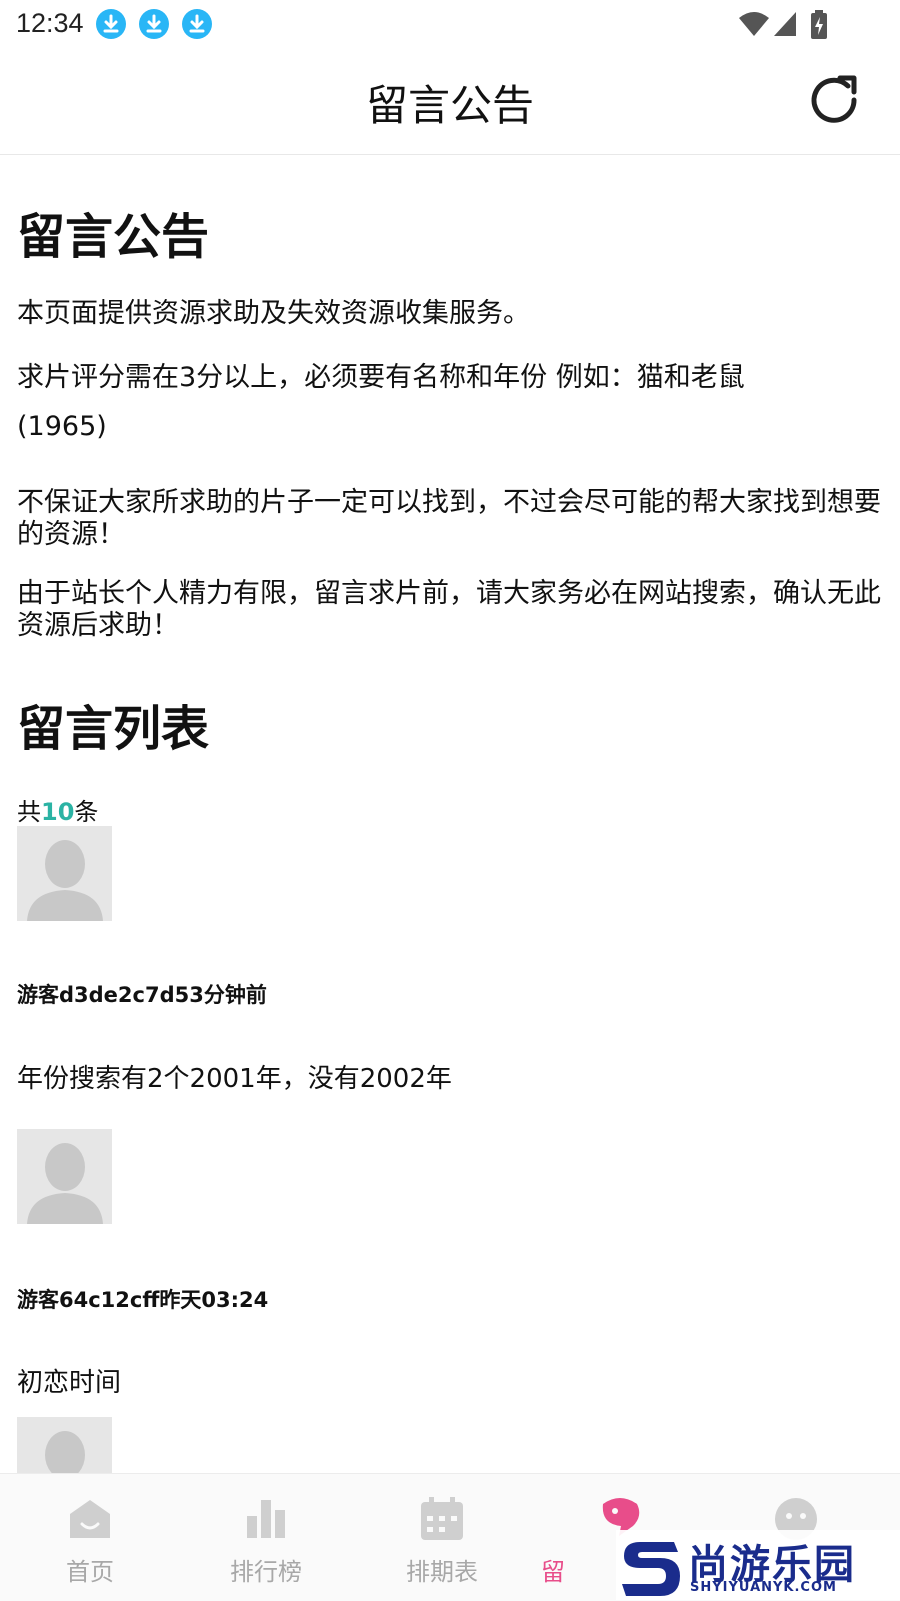 This screenshot has height=1601, width=900. I want to click on nav-ranking: 排行榜, so click(266, 1537).